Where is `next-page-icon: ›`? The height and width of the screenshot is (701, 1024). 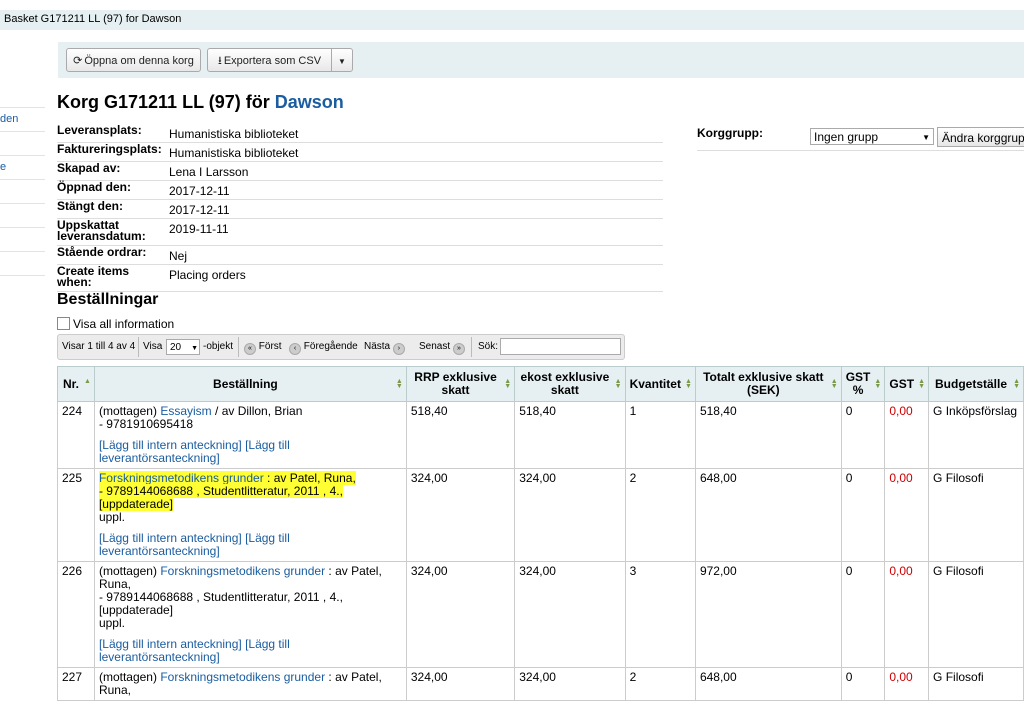 next-page-icon: › is located at coordinates (398, 349).